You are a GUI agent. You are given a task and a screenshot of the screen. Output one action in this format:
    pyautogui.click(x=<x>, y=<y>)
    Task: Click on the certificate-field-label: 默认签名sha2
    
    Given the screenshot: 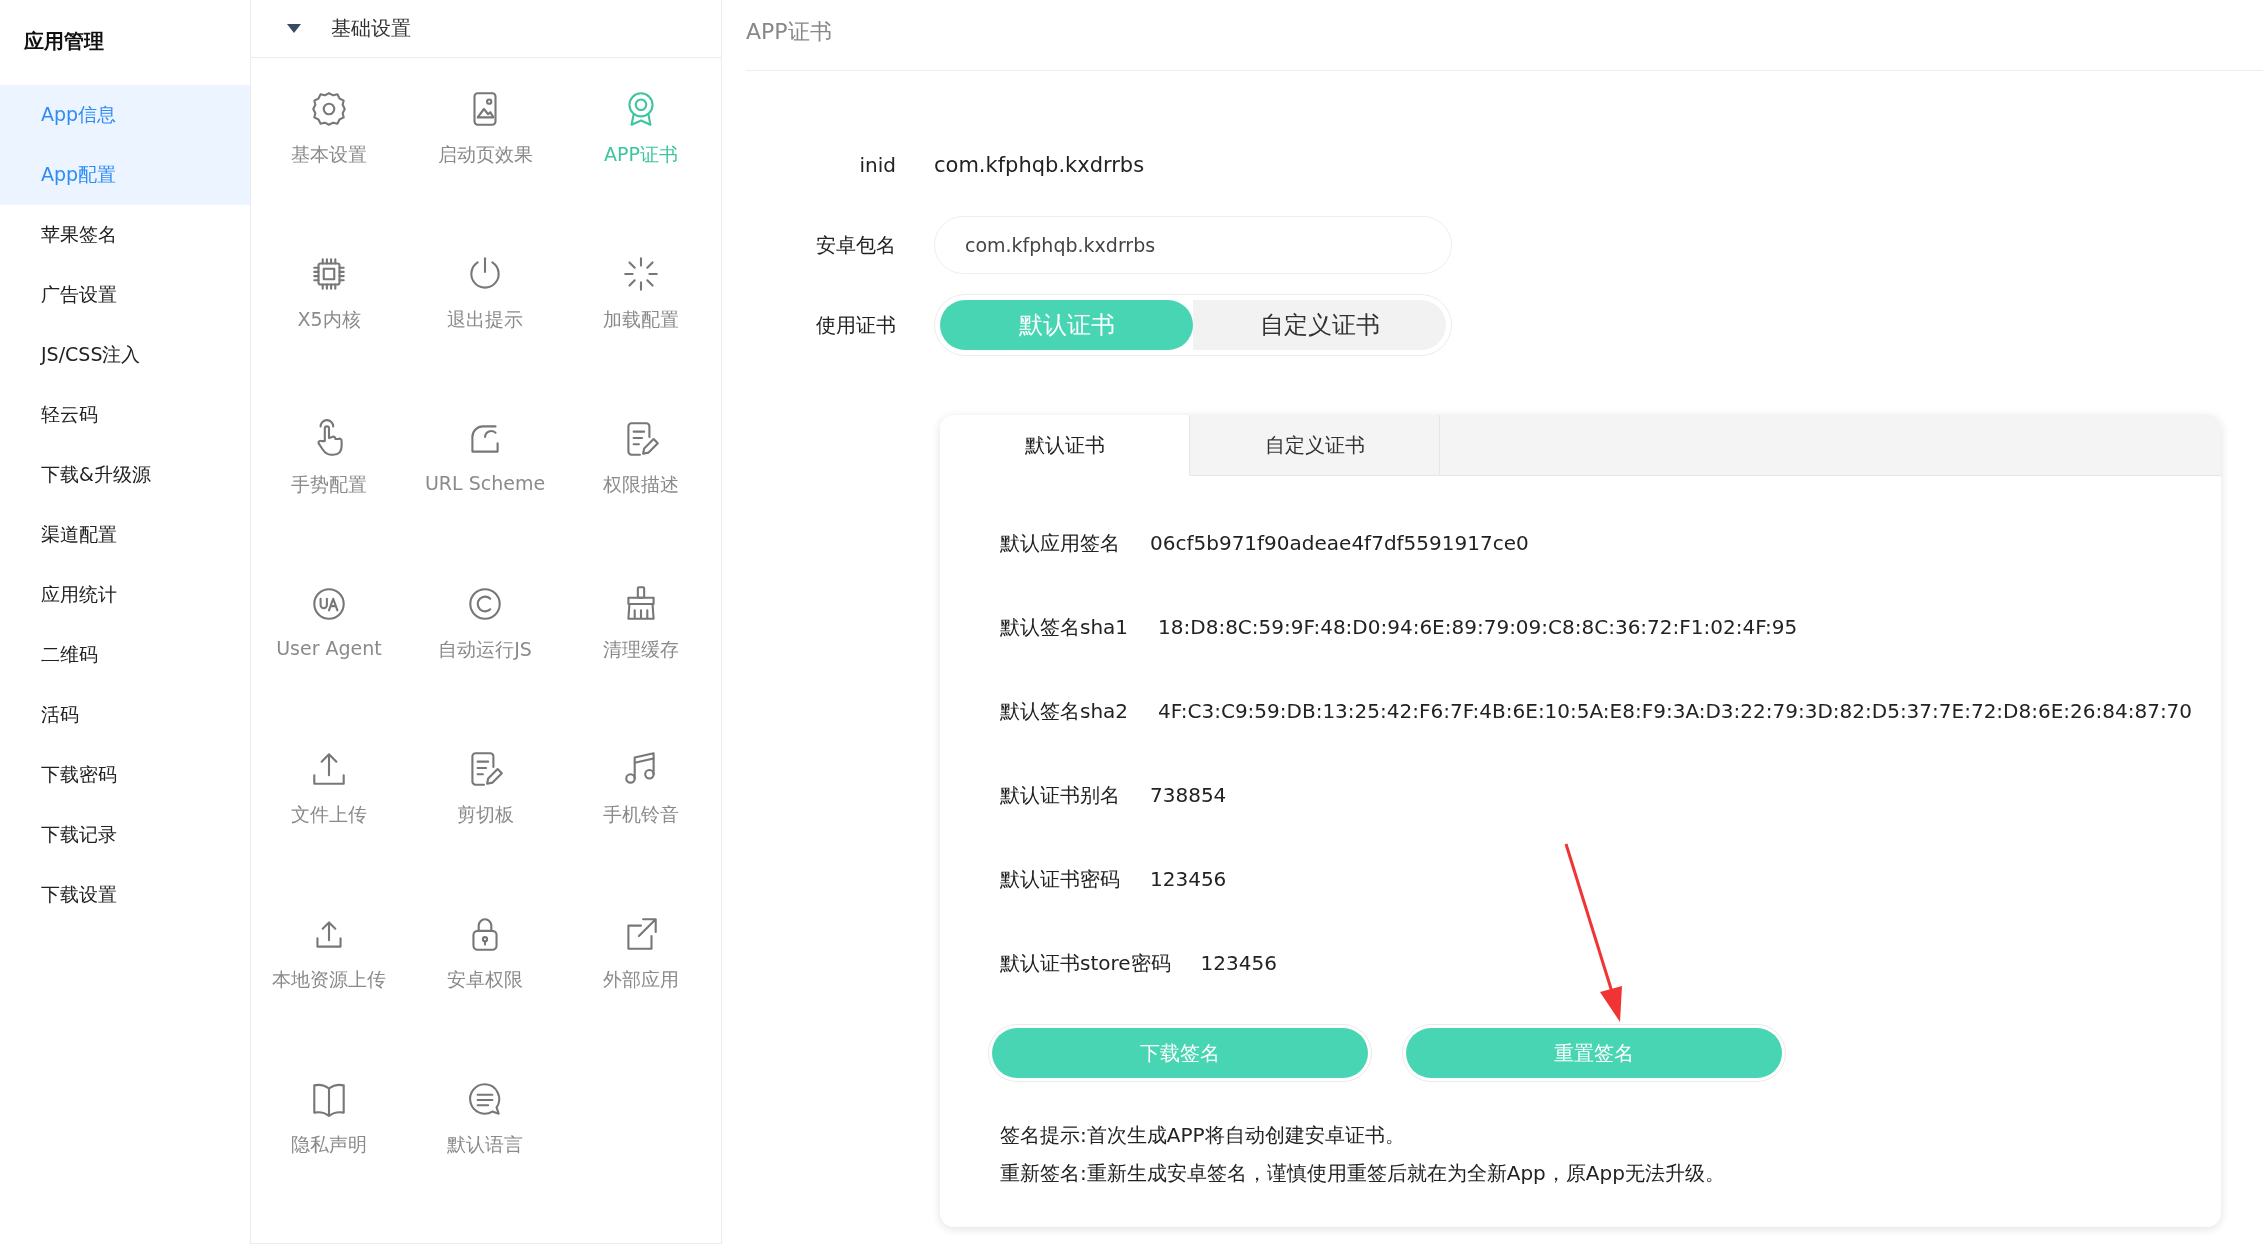 What is the action you would take?
    pyautogui.click(x=1064, y=711)
    